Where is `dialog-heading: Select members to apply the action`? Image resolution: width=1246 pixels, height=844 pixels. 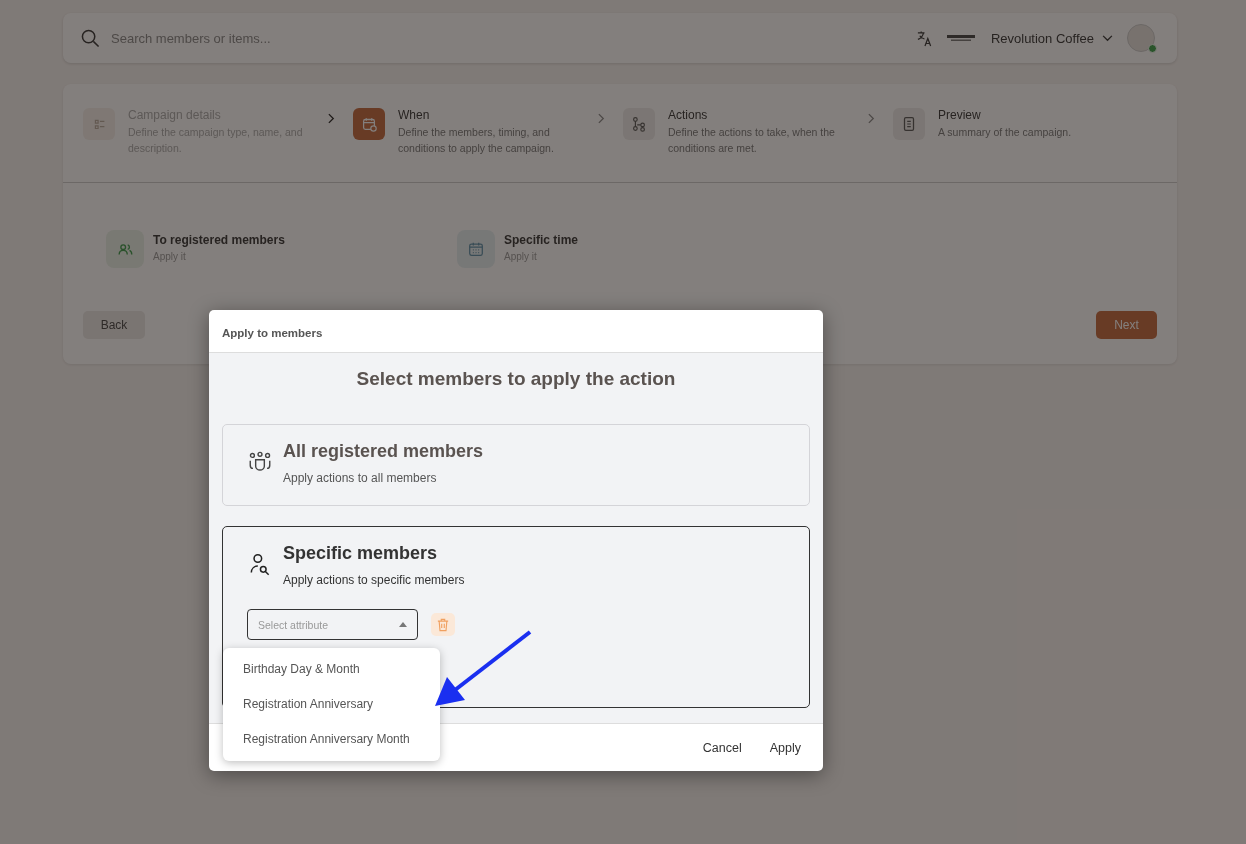
dialog-heading: Select members to apply the action is located at coordinates (516, 379).